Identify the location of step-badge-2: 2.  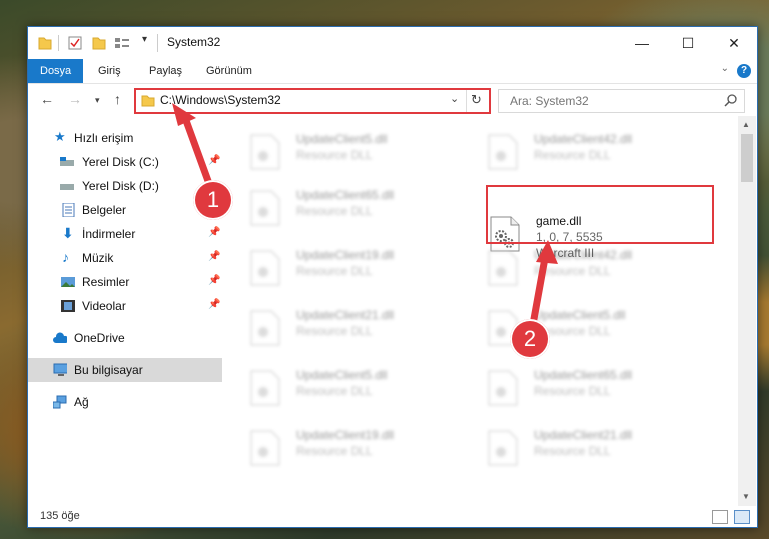
(530, 339).